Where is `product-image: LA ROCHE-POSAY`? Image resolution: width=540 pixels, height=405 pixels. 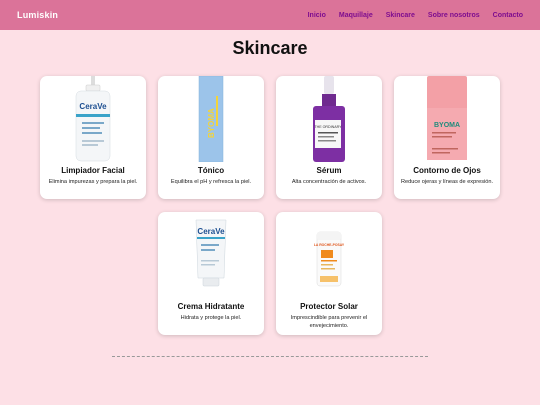 product-image: LA ROCHE-POSAY is located at coordinates (329, 255).